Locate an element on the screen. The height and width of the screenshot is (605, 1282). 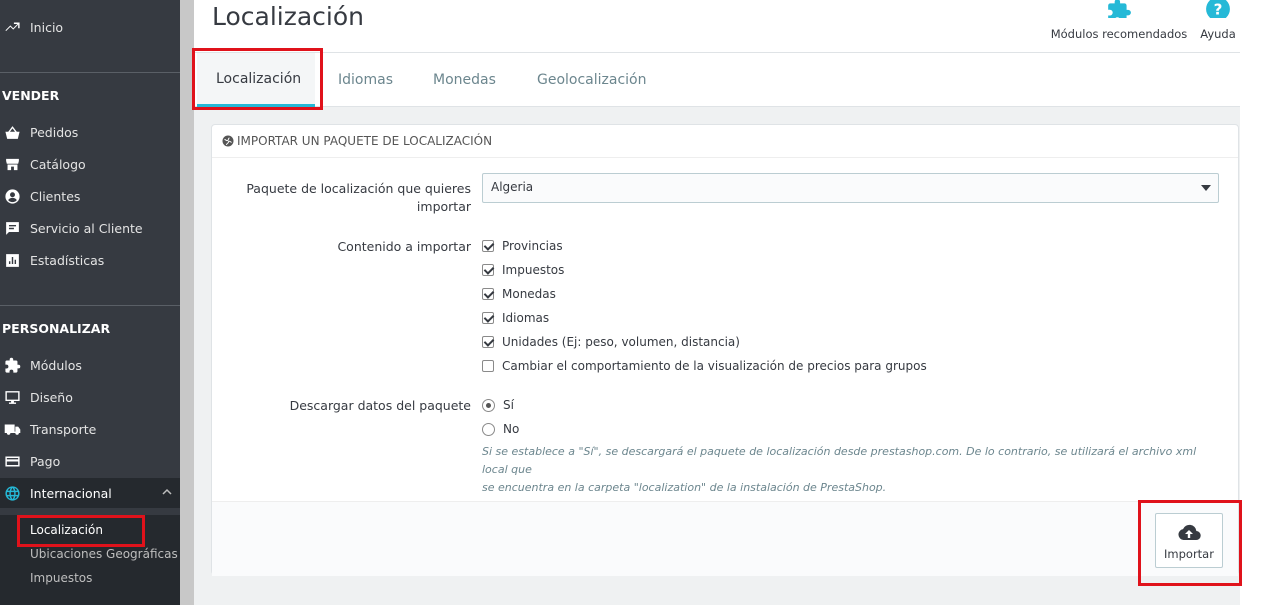
sidebar-item-stats: Estadísticas is located at coordinates (90, 260).